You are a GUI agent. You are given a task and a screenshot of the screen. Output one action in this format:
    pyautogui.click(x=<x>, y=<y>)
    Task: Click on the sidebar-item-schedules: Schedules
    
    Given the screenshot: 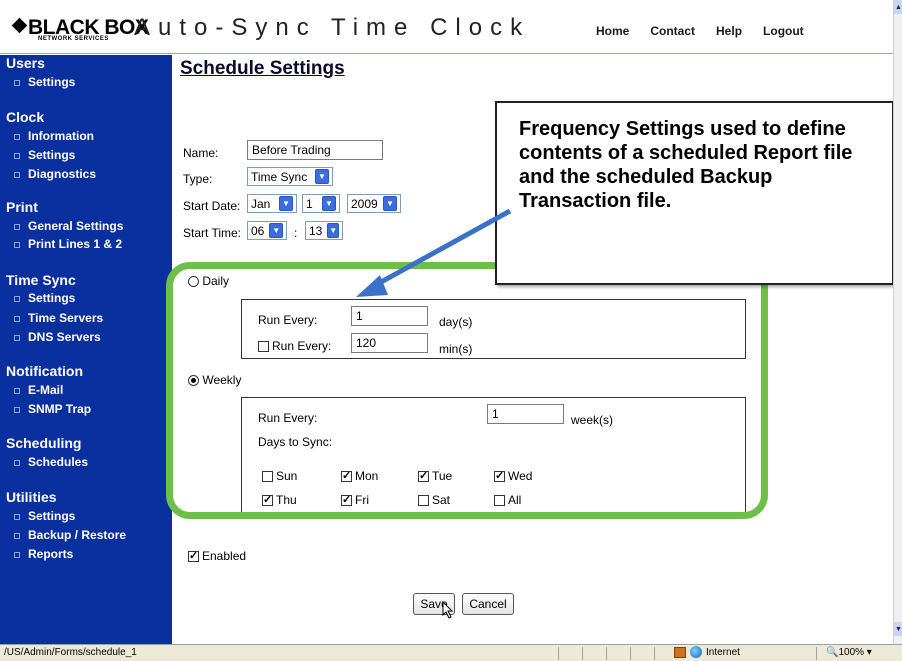 What is the action you would take?
    pyautogui.click(x=51, y=462)
    